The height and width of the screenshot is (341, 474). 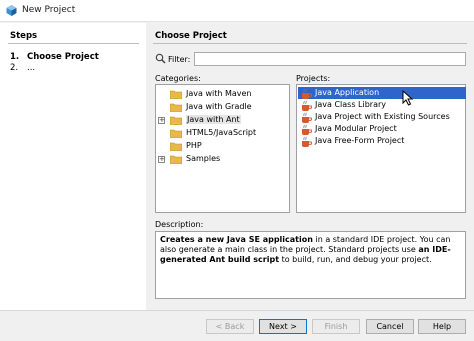 What do you see at coordinates (194, 145) in the screenshot?
I see `category-label: PHP` at bounding box center [194, 145].